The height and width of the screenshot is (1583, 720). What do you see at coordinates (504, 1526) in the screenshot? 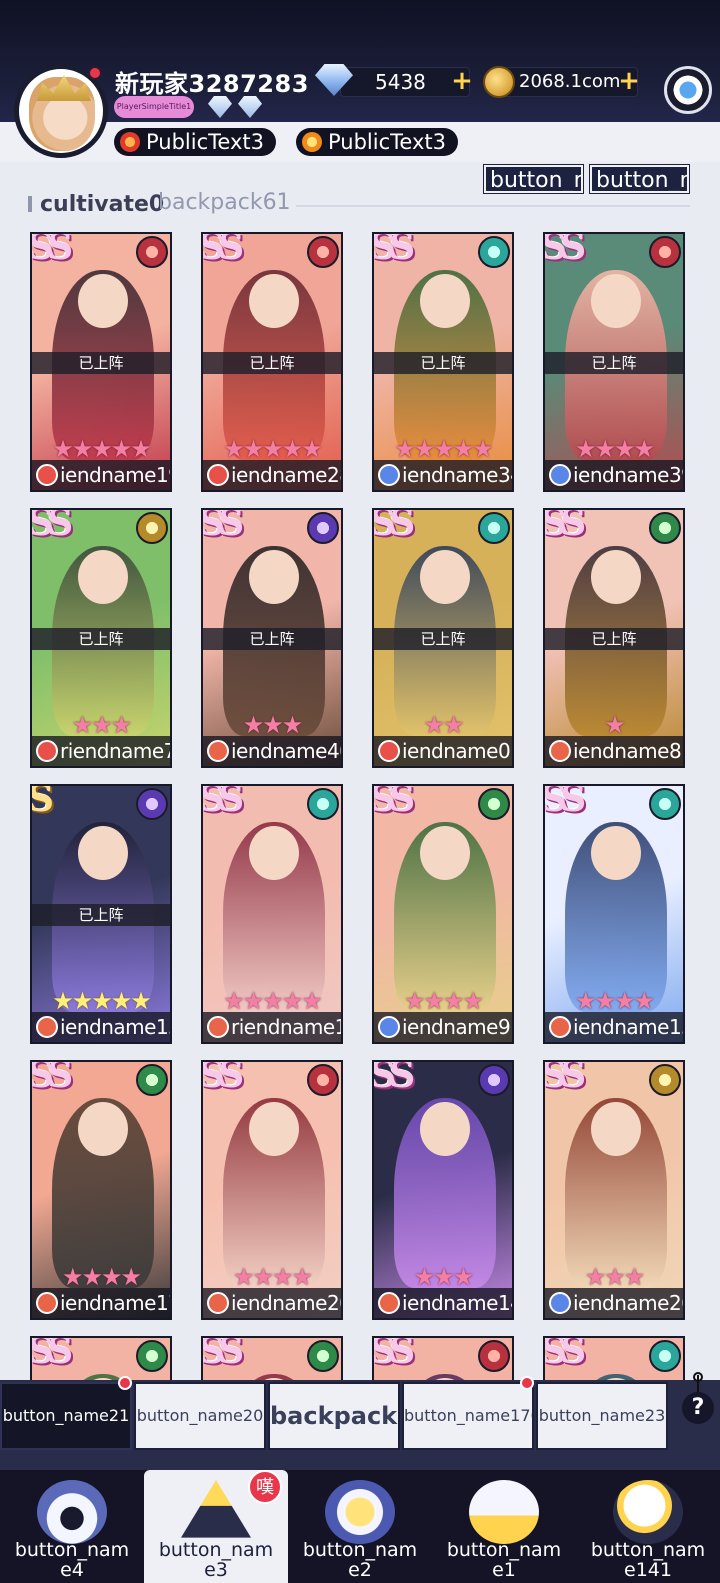
I see `nav-tab: button_name1` at bounding box center [504, 1526].